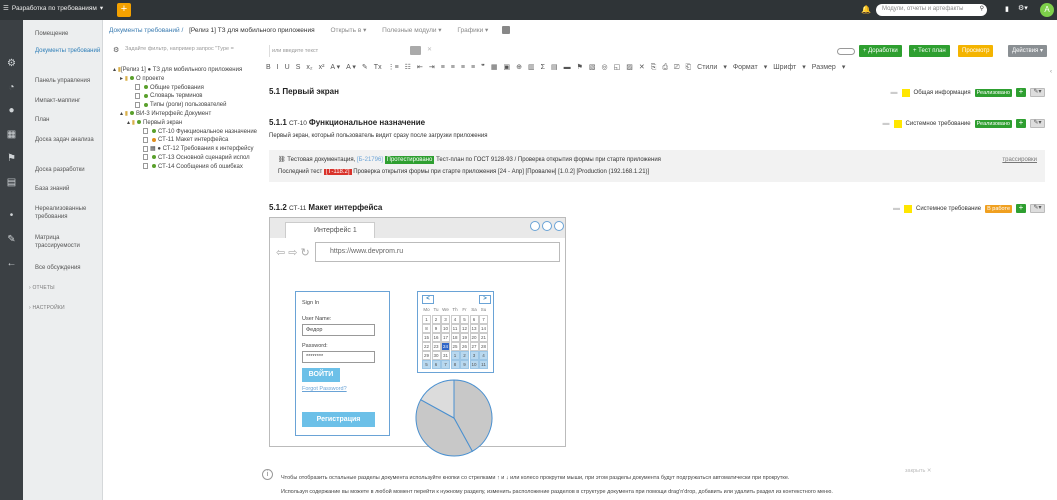 Image resolution: width=1057 pixels, height=500 pixels. What do you see at coordinates (68, 189) in the screenshot?
I see `sidebar-item: База знаний` at bounding box center [68, 189].